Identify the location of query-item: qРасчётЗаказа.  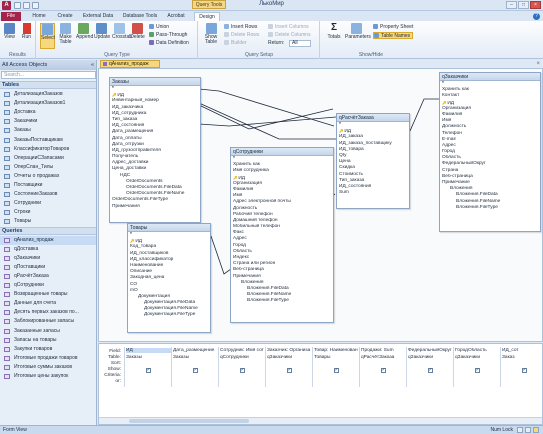
(48, 276).